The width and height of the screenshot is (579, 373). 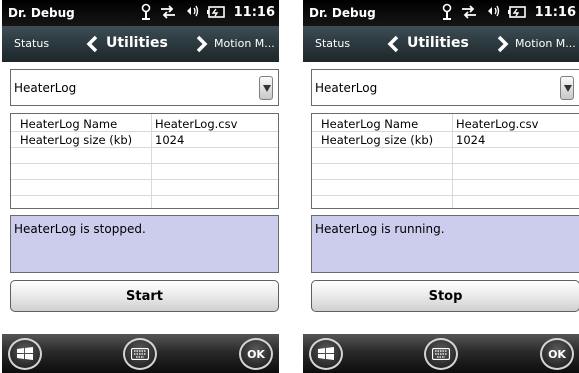 What do you see at coordinates (80, 229) in the screenshot?
I see `status-message: HeaterLog is stopped.` at bounding box center [80, 229].